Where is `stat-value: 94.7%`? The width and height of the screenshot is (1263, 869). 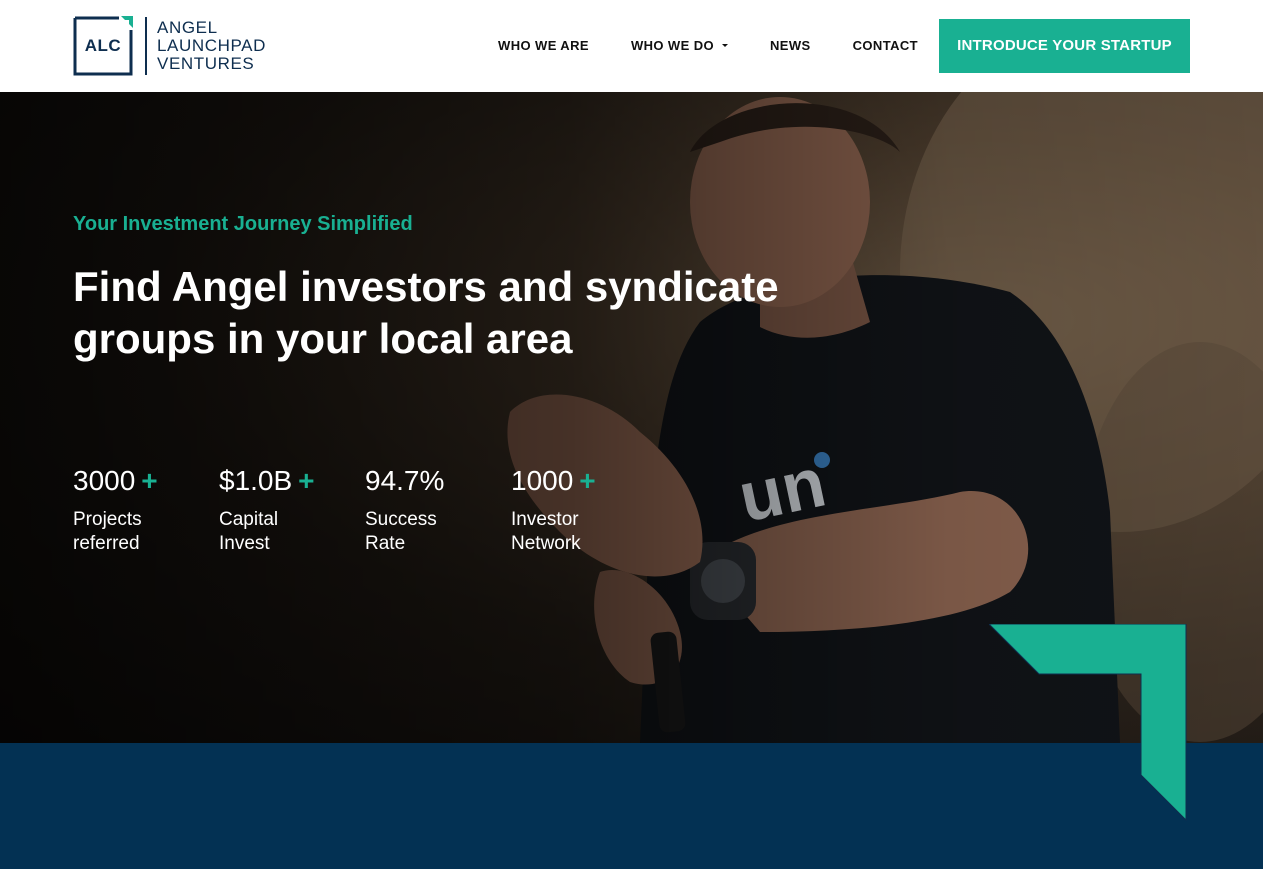
stat-value: 94.7% is located at coordinates (438, 481).